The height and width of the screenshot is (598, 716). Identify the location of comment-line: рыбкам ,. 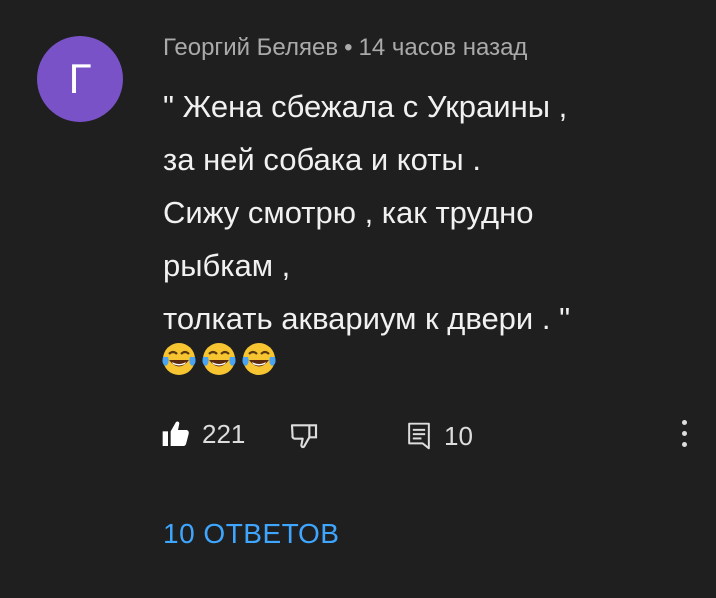
(227, 265).